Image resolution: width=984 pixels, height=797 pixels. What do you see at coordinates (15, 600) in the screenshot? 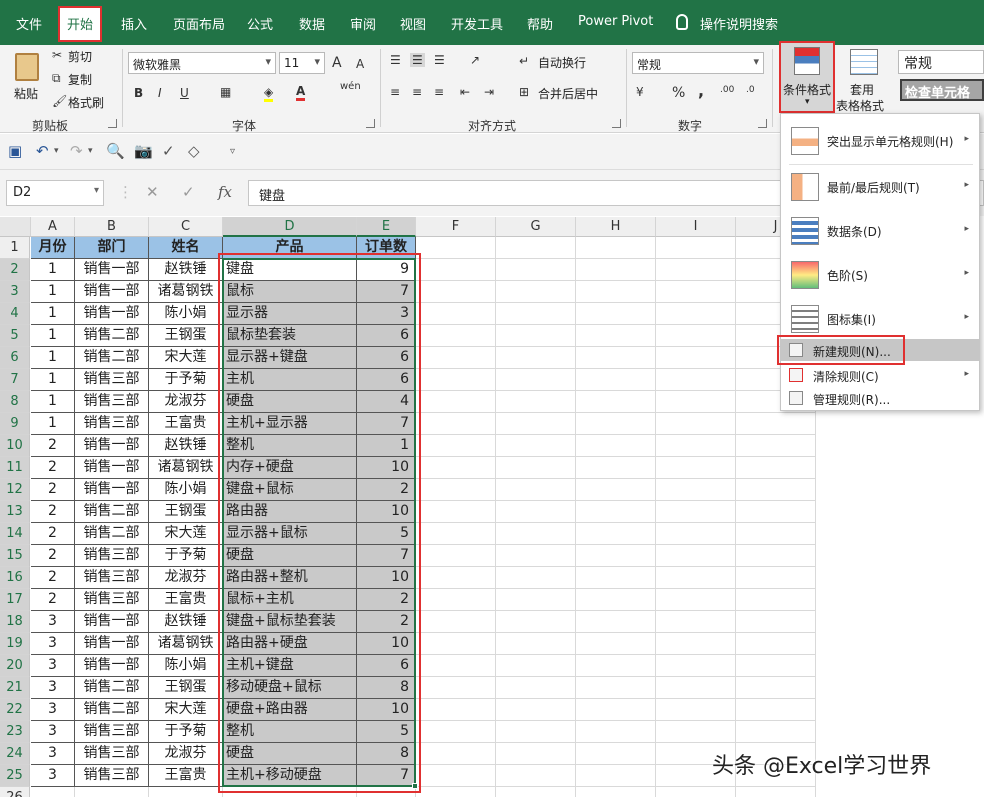
I see `row-header: 17` at bounding box center [15, 600].